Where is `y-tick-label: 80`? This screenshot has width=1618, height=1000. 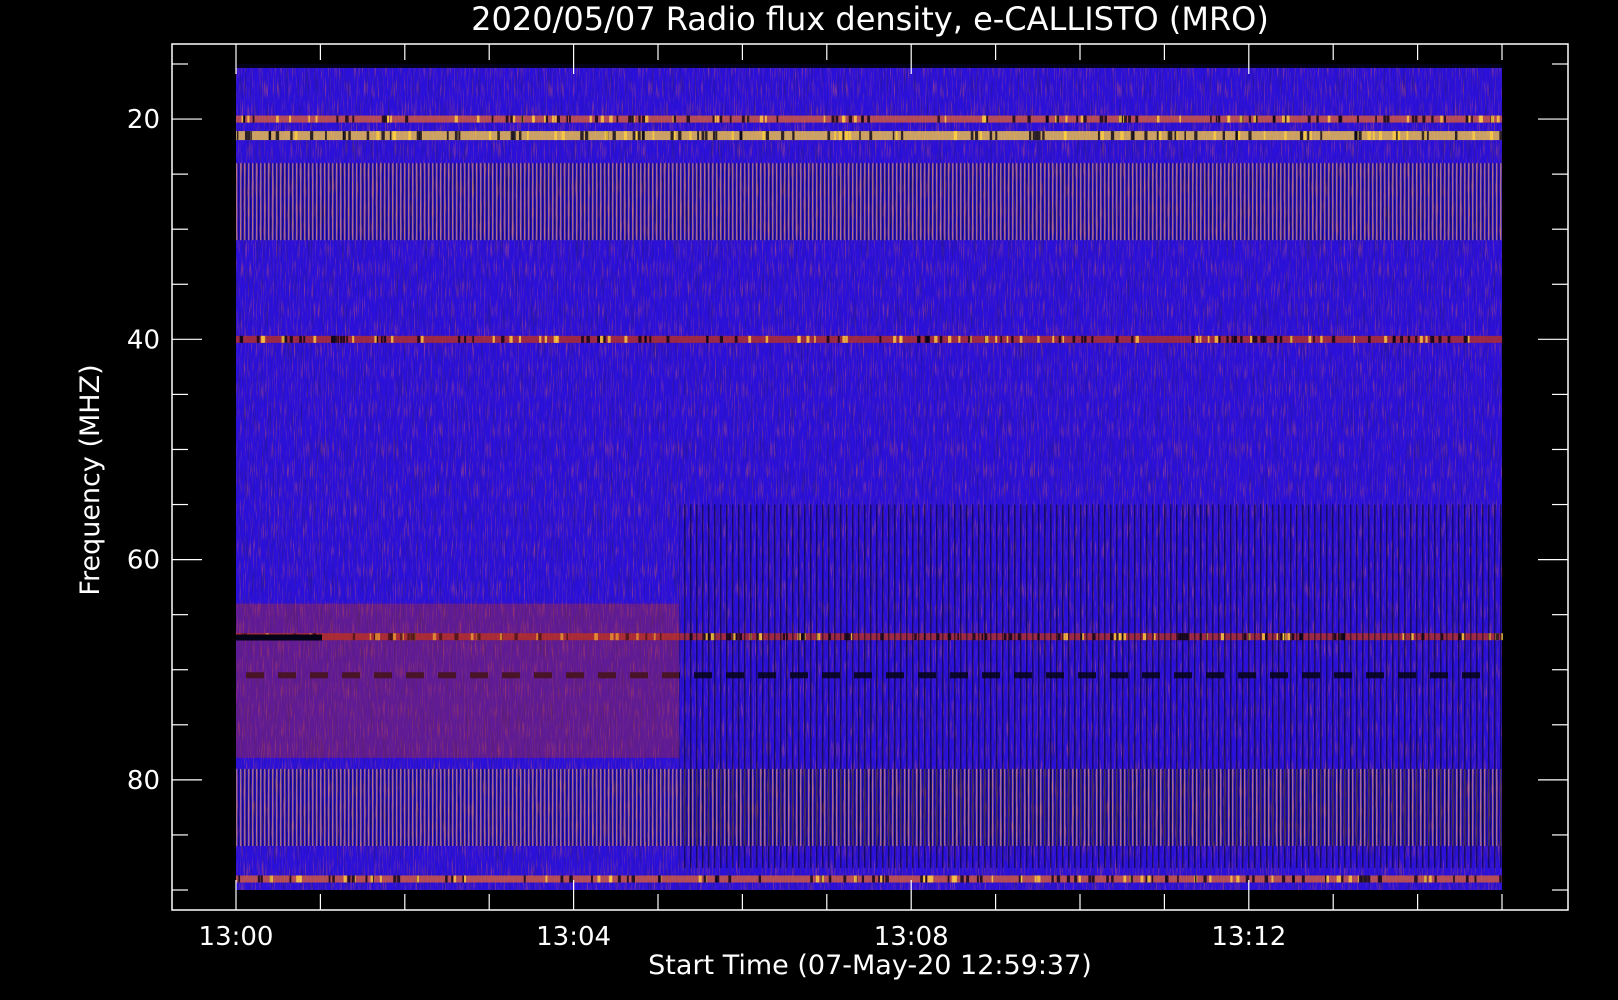 y-tick-label: 80 is located at coordinates (143, 781).